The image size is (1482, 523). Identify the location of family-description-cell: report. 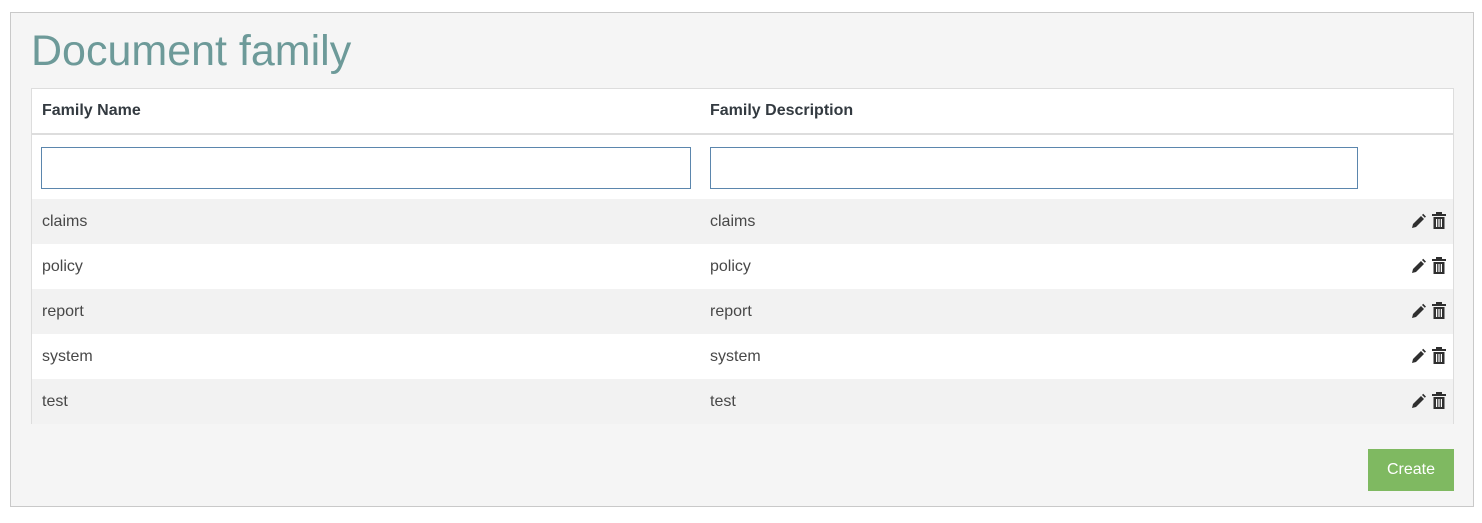
(731, 311).